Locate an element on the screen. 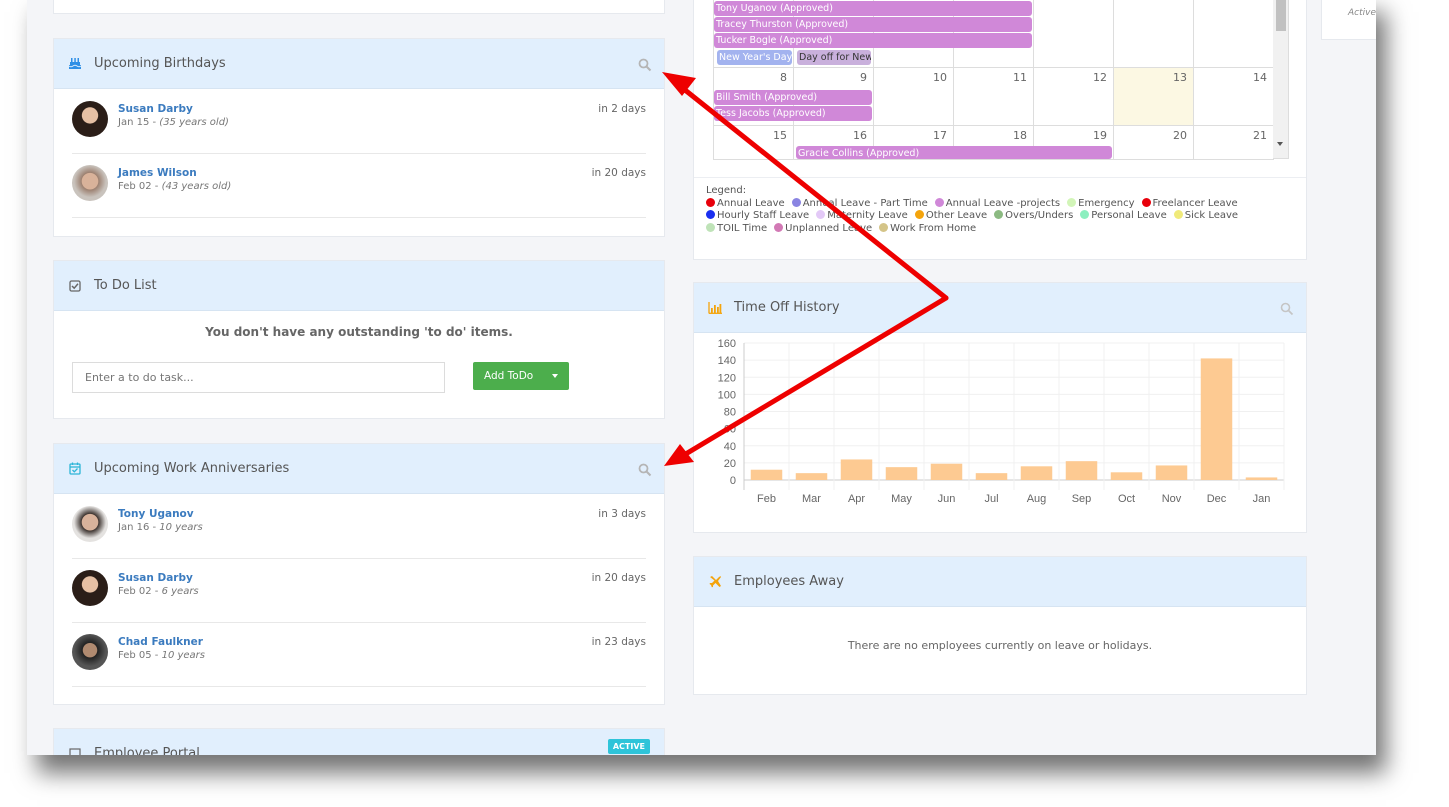 This screenshot has height=807, width=1449. calendar-event: Bill Smith (Approved) is located at coordinates (793, 97).